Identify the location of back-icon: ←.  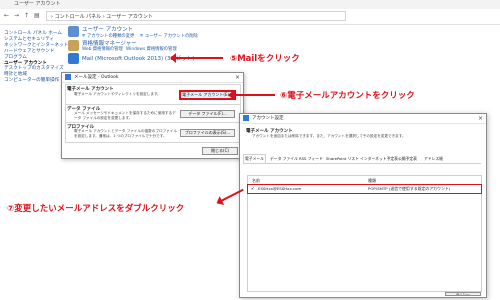
(6, 15).